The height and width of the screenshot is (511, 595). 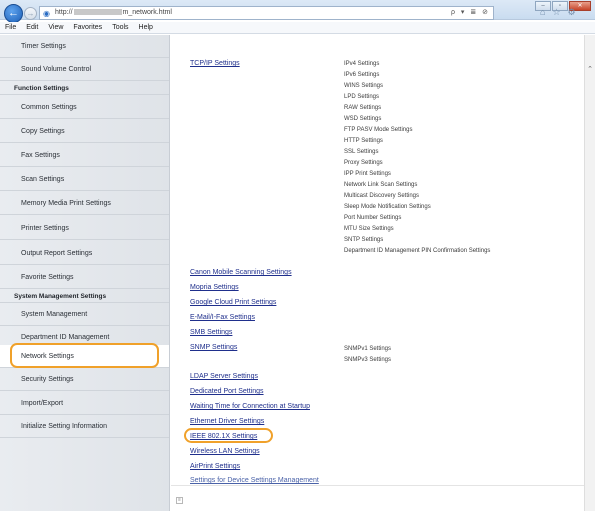 What do you see at coordinates (84, 46) in the screenshot?
I see `sidebar-item-timer-settings: Timer Settings` at bounding box center [84, 46].